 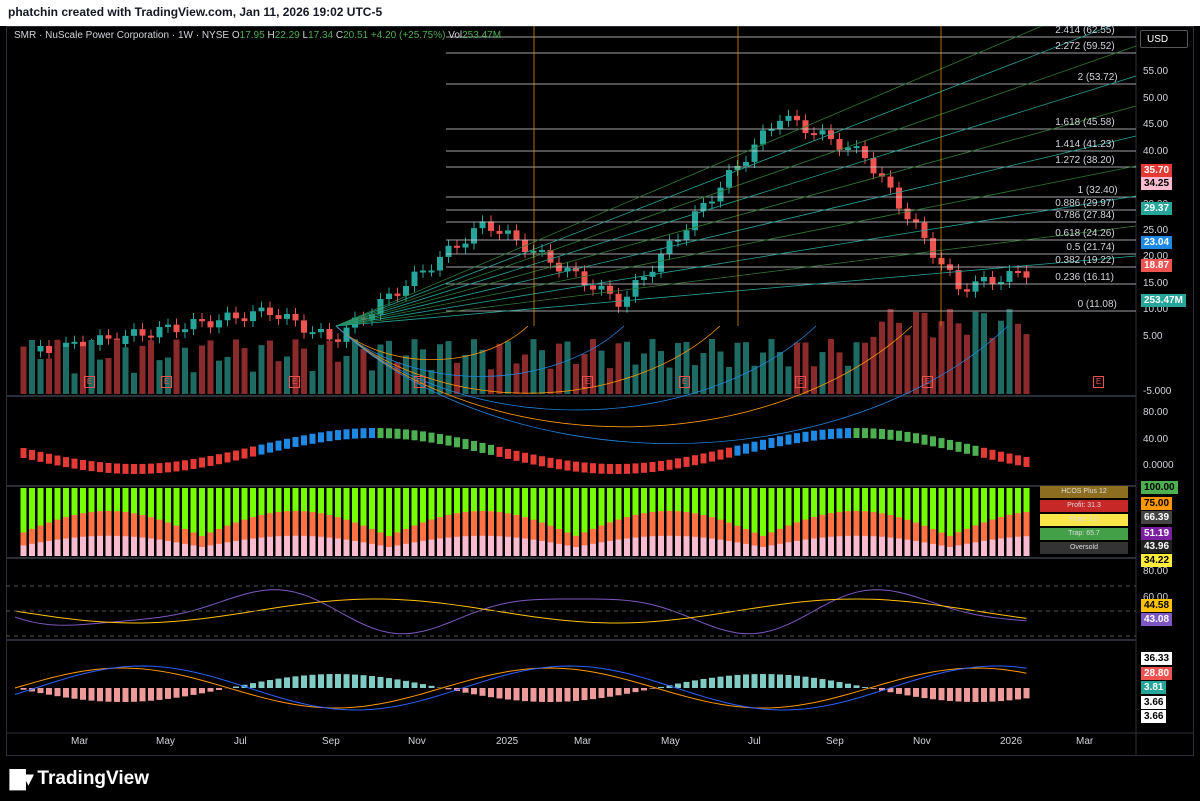 I want to click on tradingview-logo: ▇▾ TradingView, so click(x=79, y=778).